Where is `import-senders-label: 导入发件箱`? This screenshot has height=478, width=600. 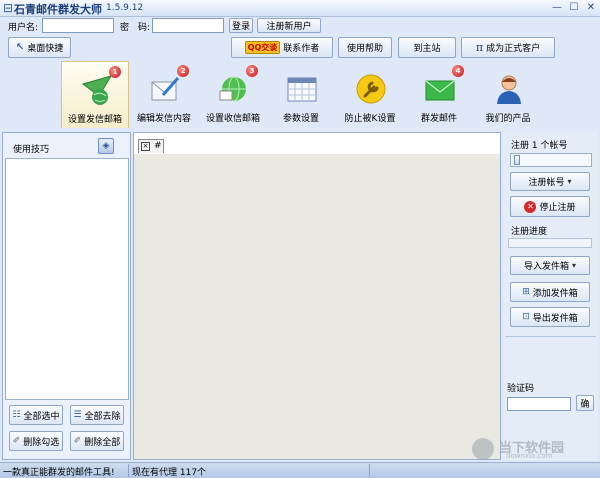 import-senders-label: 导入发件箱 is located at coordinates (546, 267).